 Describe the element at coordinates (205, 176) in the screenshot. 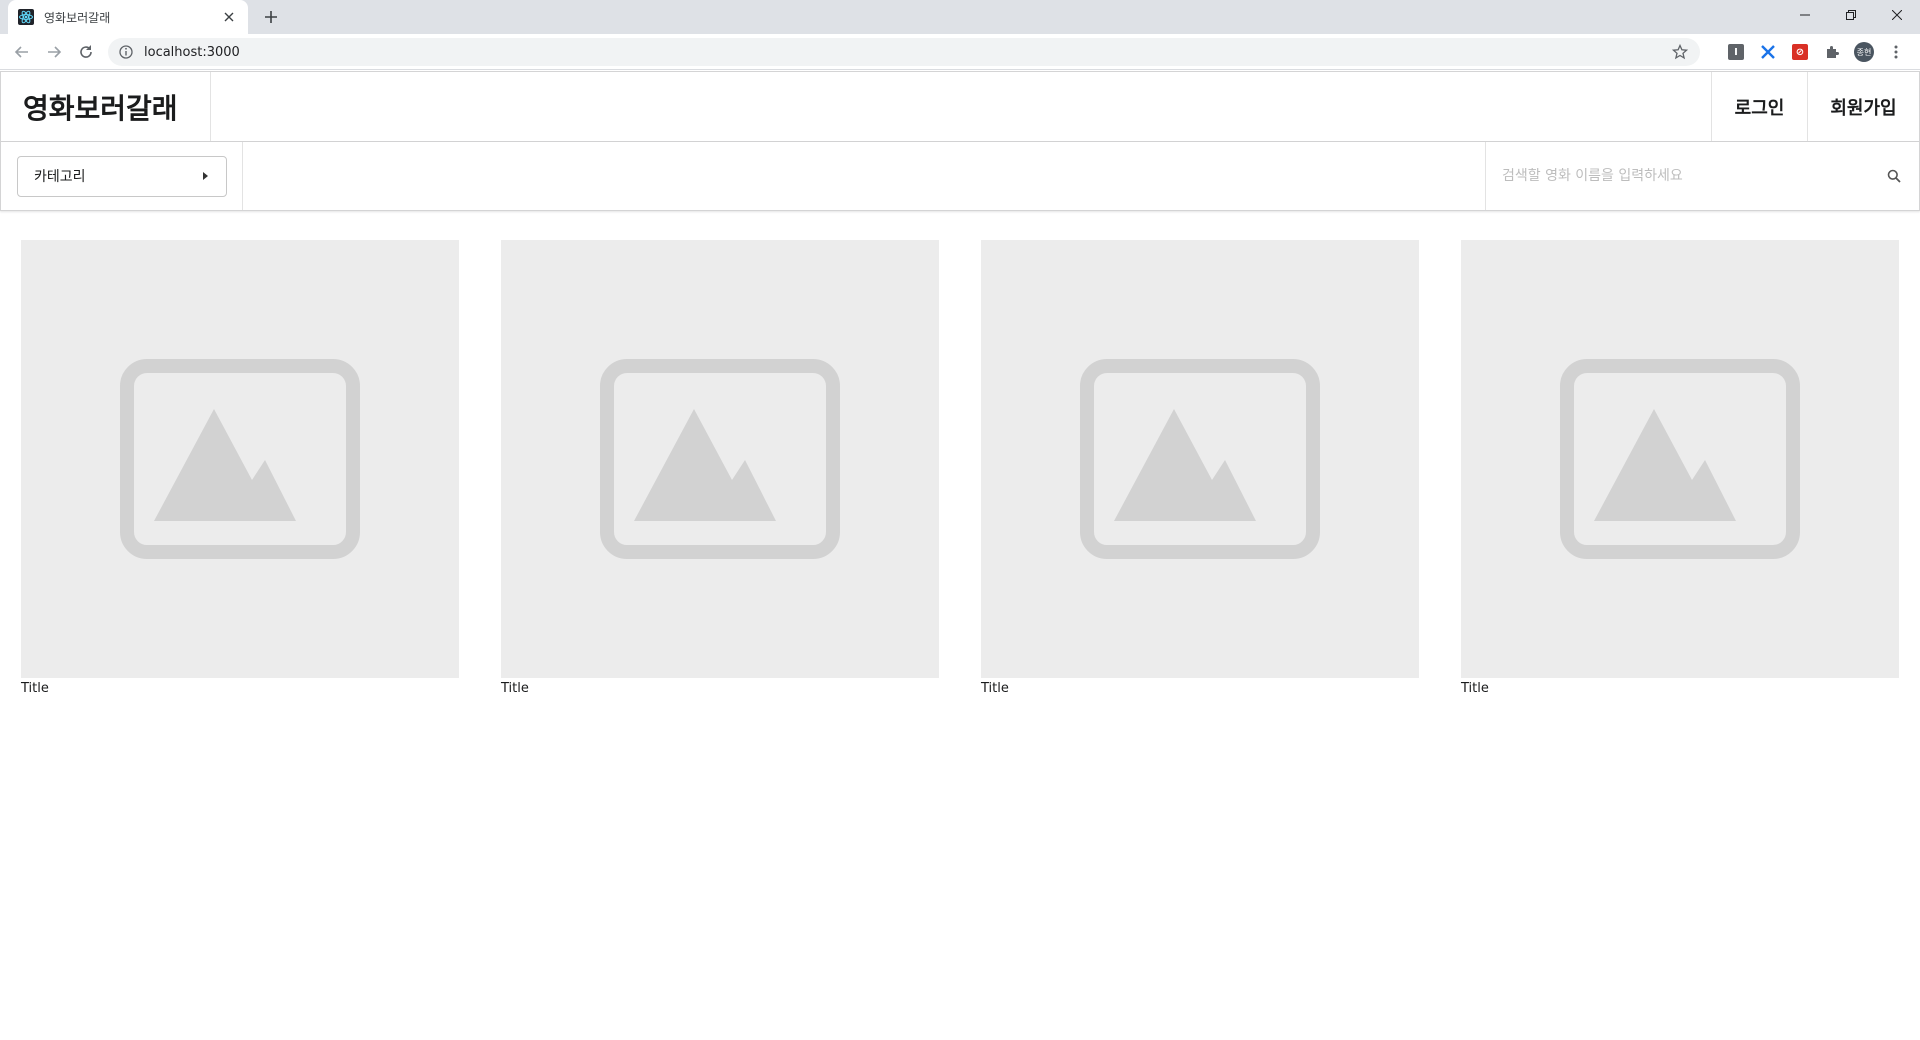

I see `caret-right-icon` at that location.